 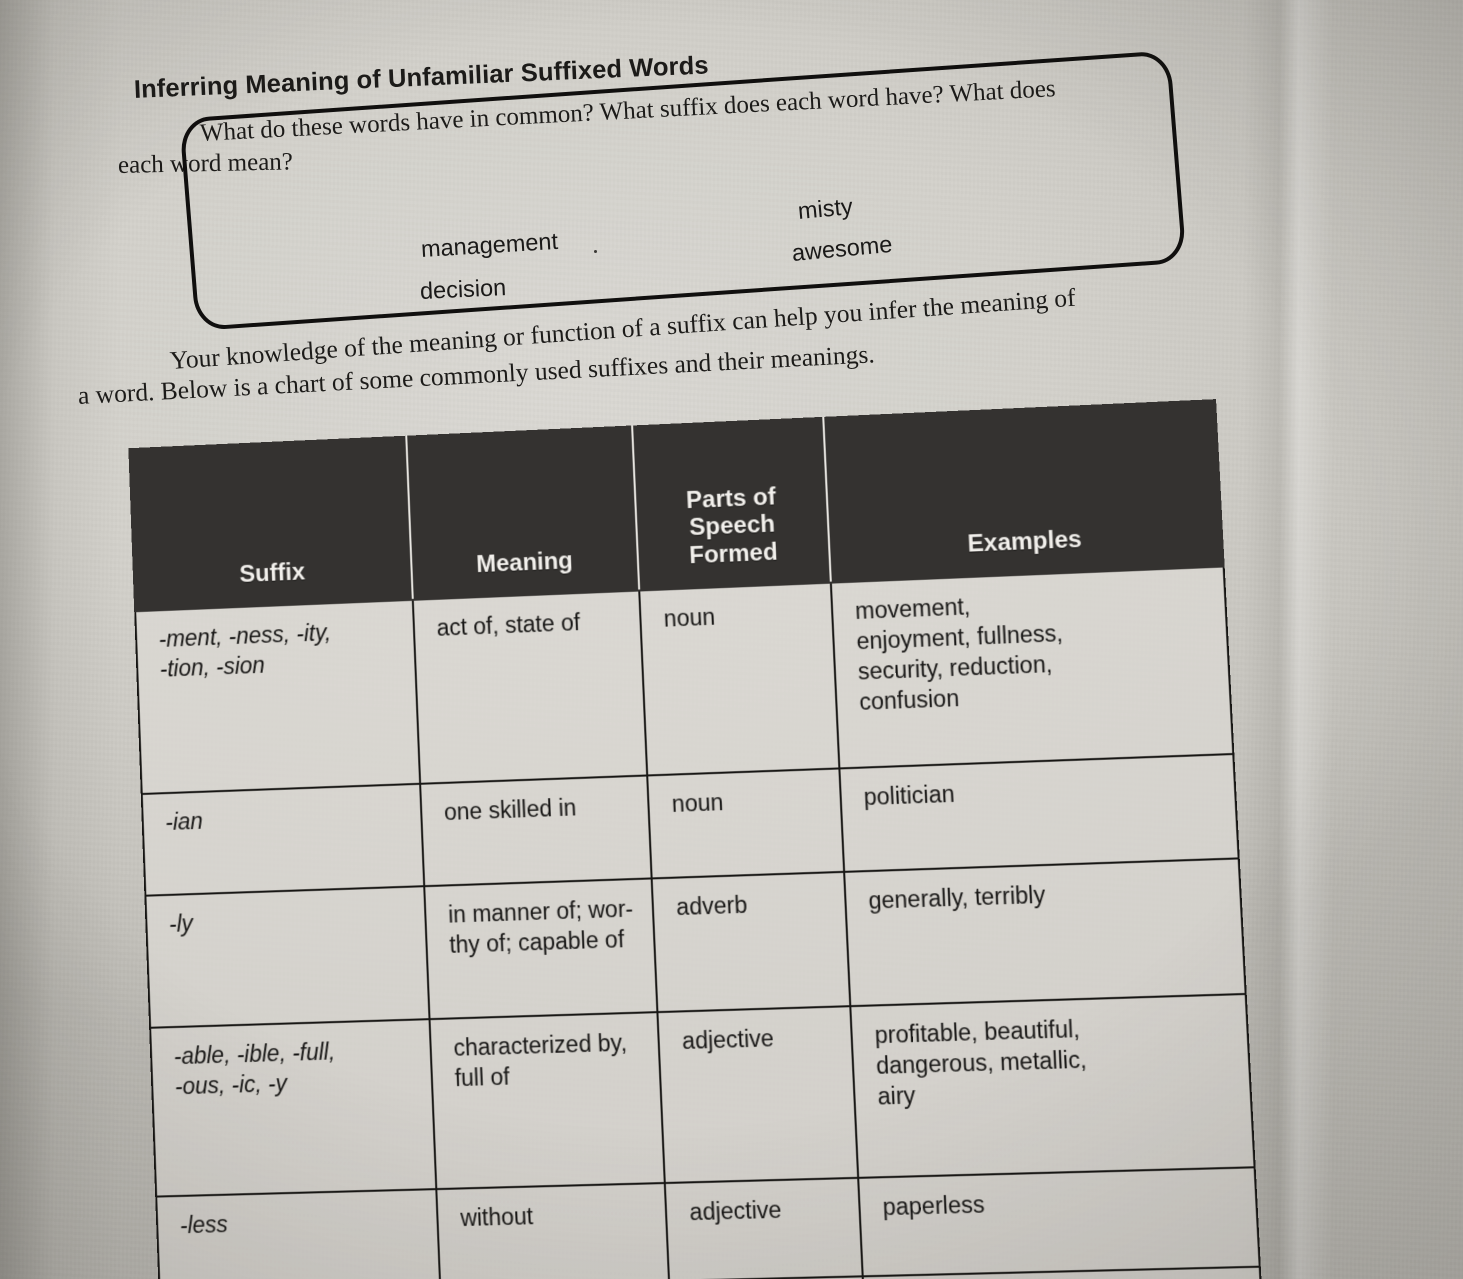 I want to click on column-header-parts-of-speech-formed: Parts of Speech Formed, so click(x=731, y=504).